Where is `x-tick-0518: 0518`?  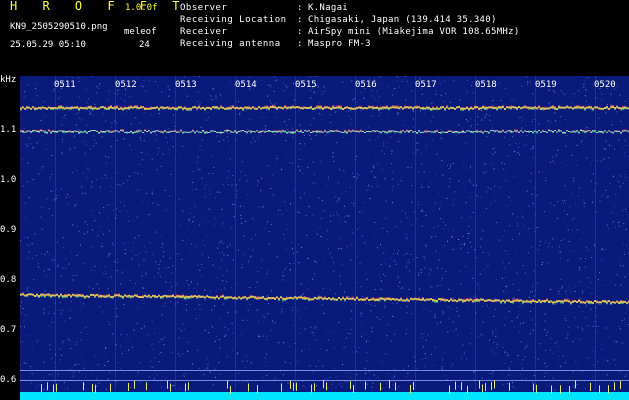 x-tick-0518: 0518 is located at coordinates (486, 85).